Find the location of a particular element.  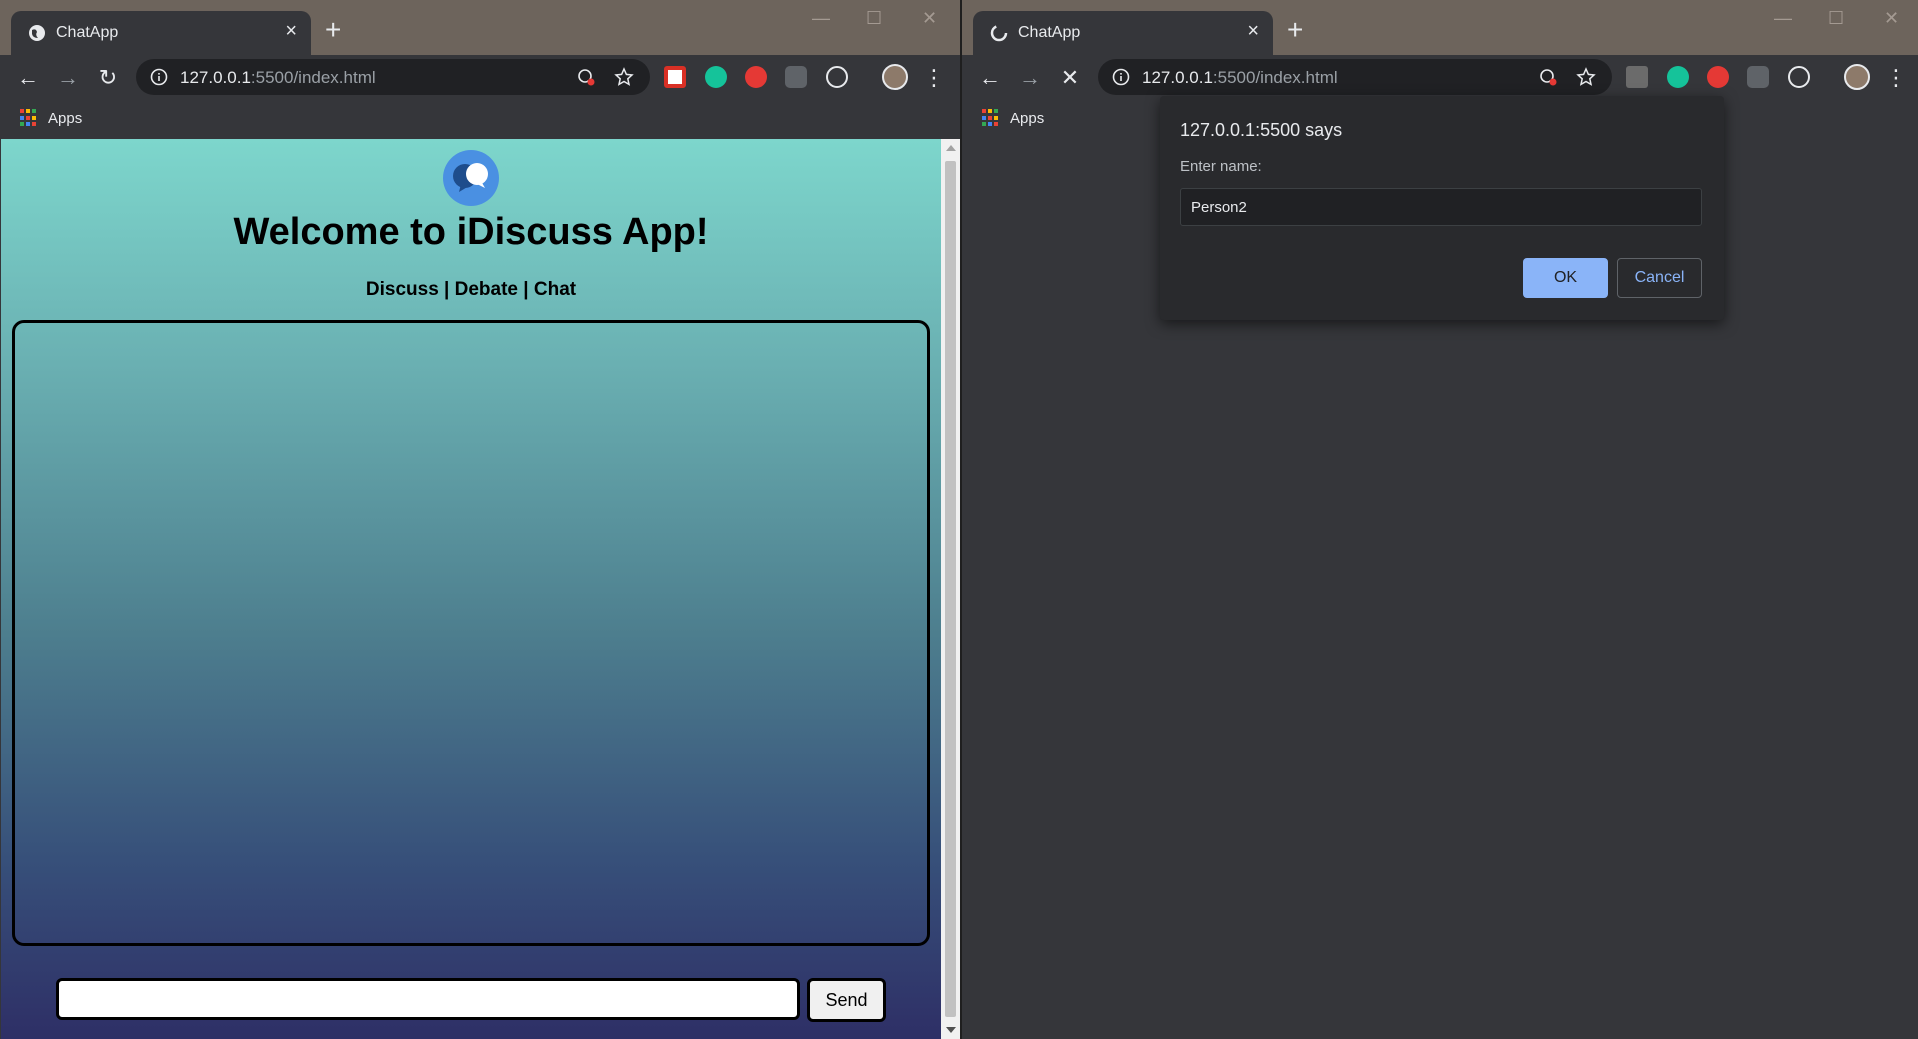

scroll-down-icon is located at coordinates (951, 1030).